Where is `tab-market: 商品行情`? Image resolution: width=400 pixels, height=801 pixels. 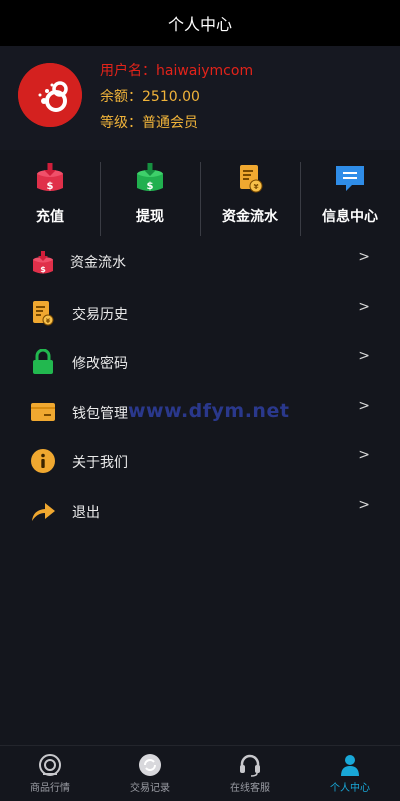
tab-market: 商品行情 is located at coordinates (50, 773).